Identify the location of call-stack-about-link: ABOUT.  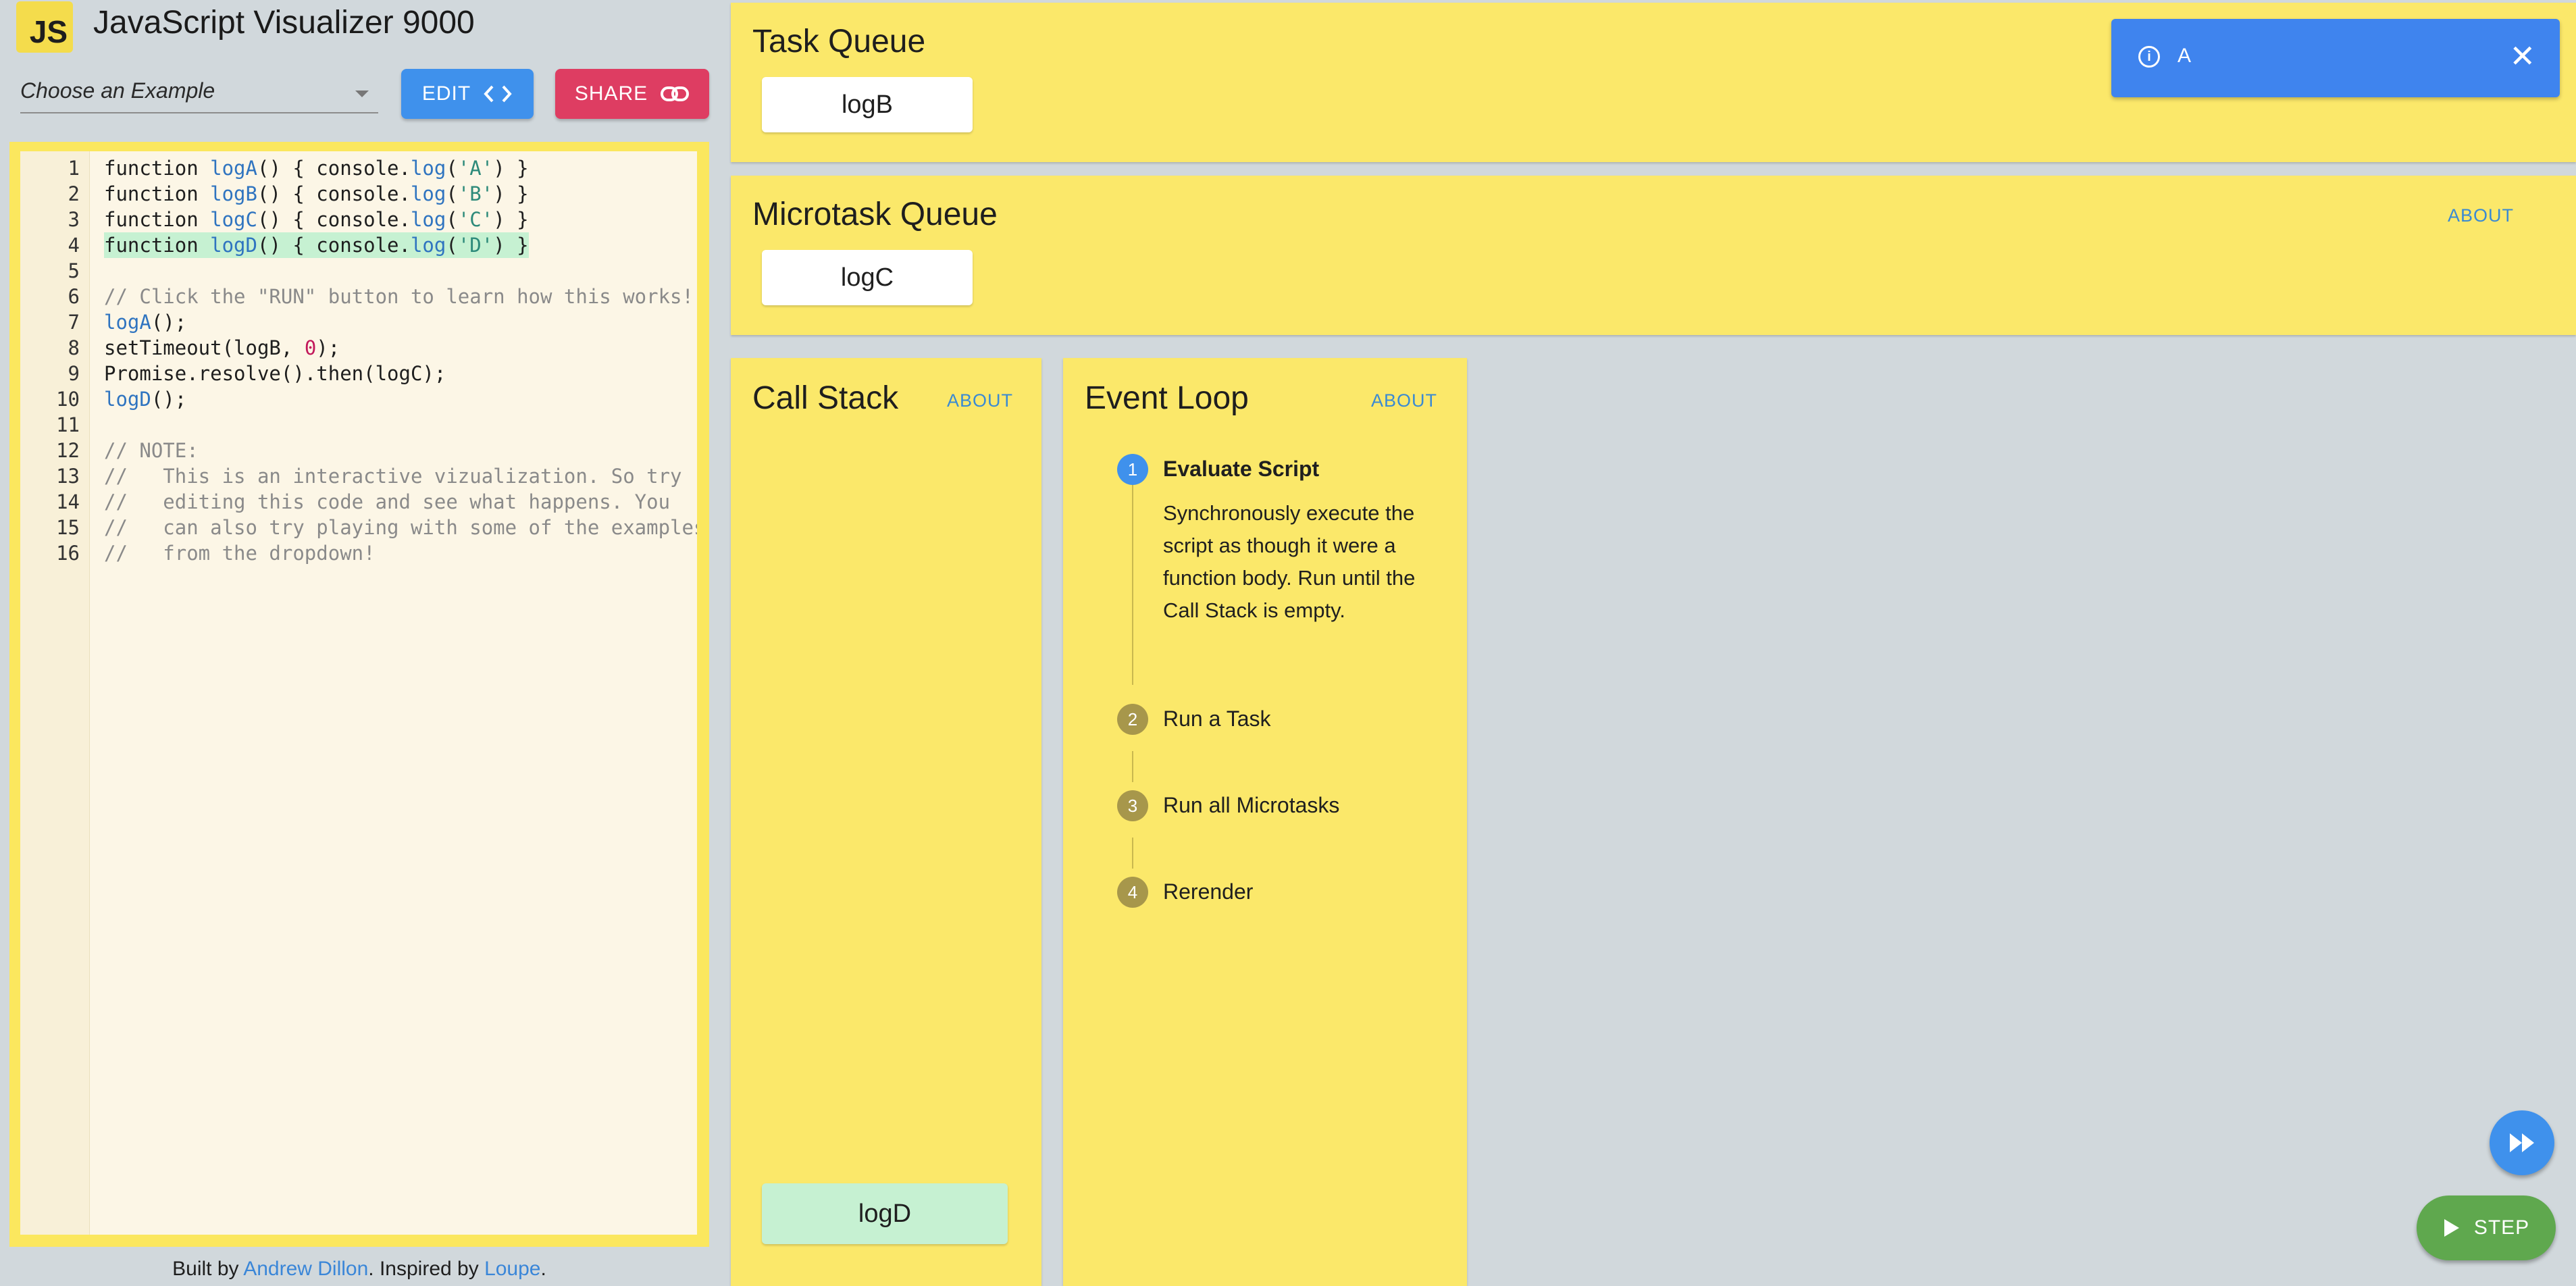
(980, 400).